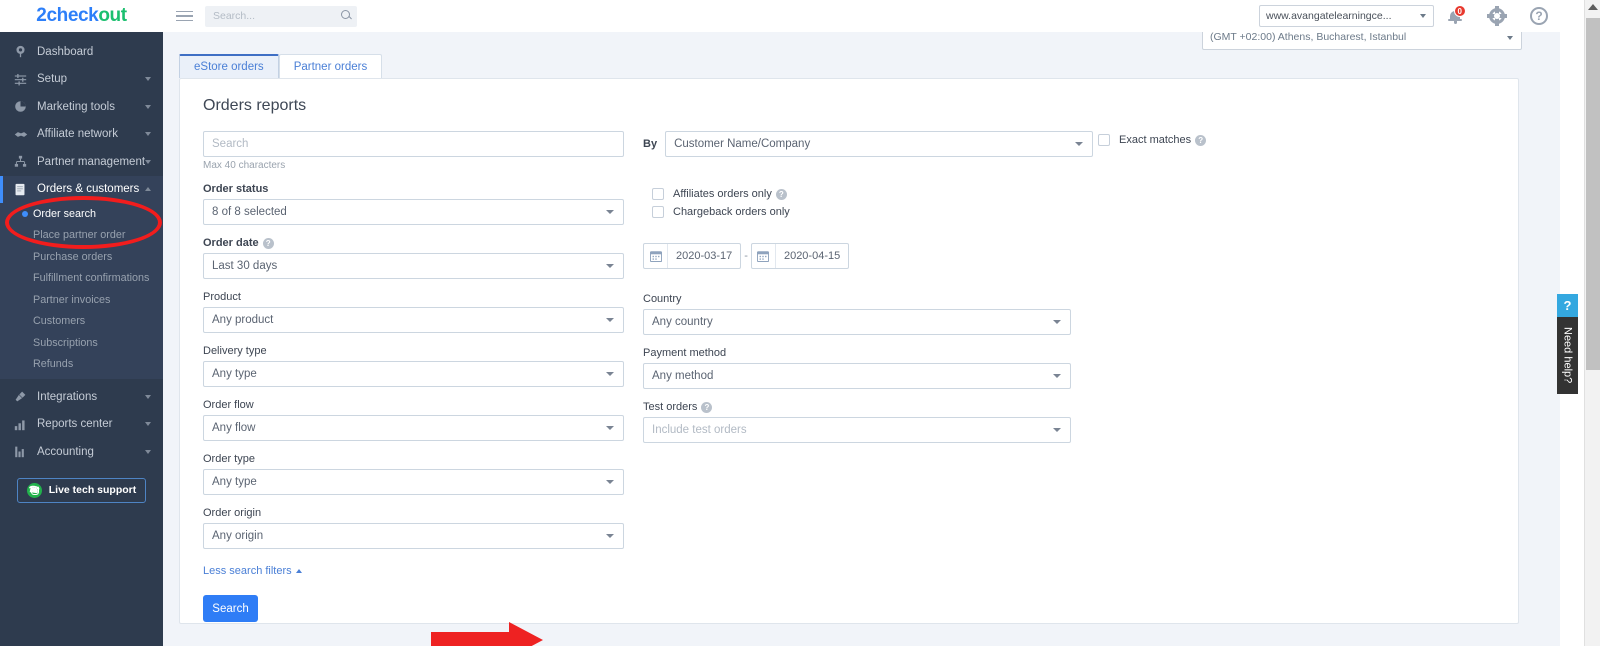  I want to click on tab-label: Partner orders, so click(330, 66).